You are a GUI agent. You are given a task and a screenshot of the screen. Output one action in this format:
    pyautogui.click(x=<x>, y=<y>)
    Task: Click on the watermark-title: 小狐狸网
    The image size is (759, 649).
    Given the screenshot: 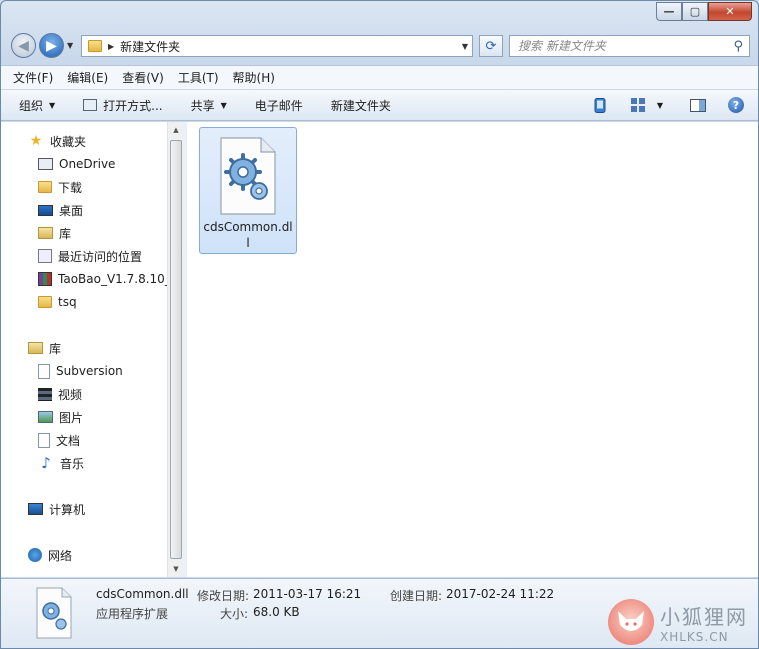 What is the action you would take?
    pyautogui.click(x=704, y=616)
    